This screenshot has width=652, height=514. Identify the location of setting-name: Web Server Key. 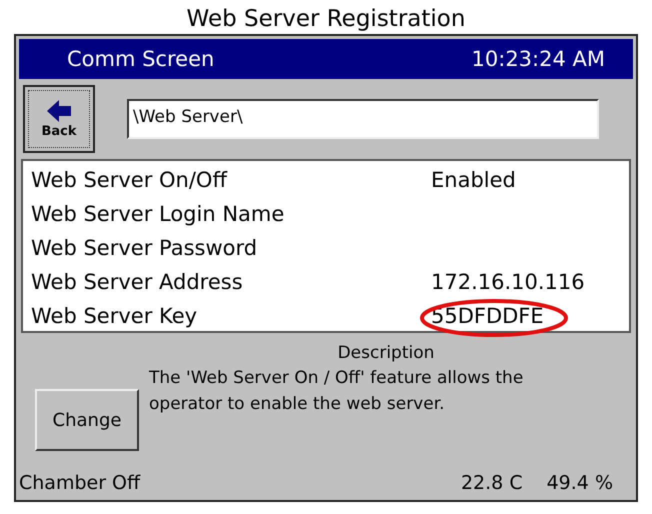
(231, 316).